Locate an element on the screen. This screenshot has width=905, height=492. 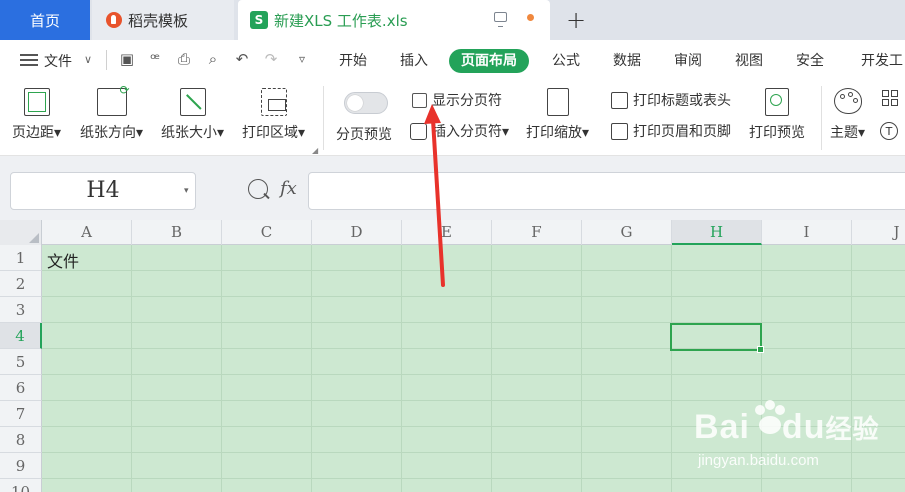
save-icon: ▣ is located at coordinates (127, 59).